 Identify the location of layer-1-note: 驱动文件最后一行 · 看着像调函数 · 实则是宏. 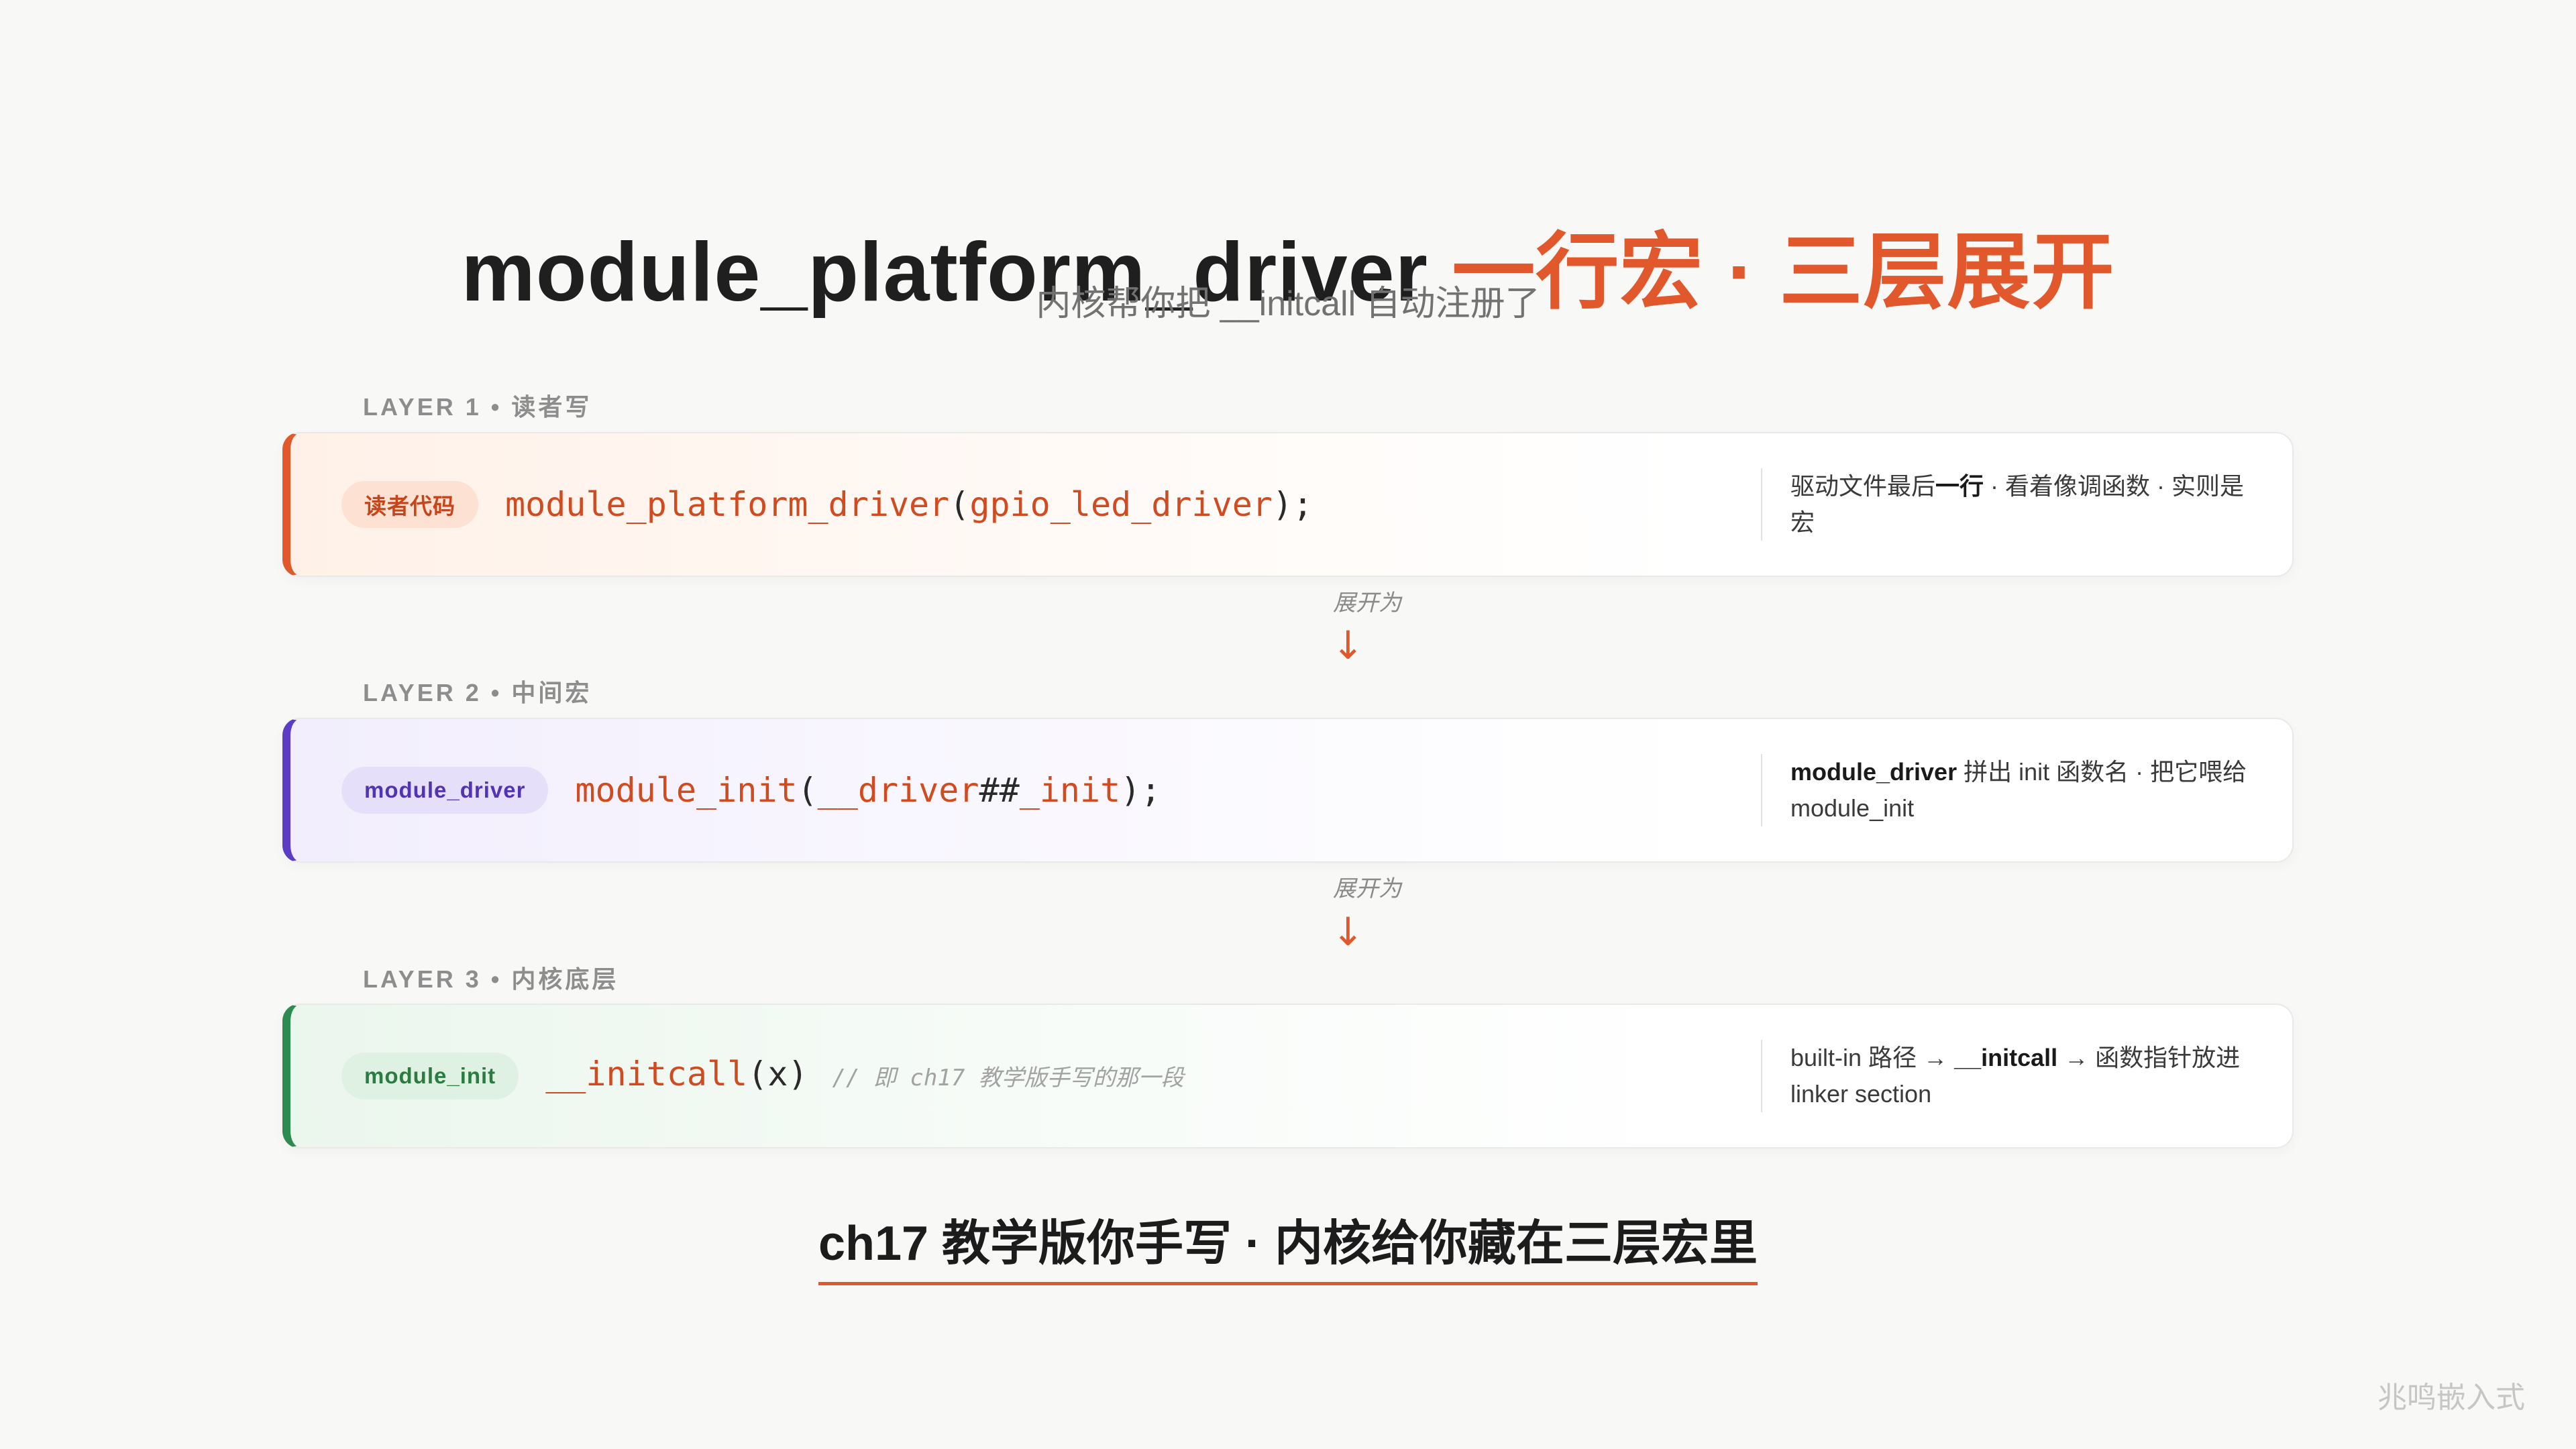
(2025, 504).